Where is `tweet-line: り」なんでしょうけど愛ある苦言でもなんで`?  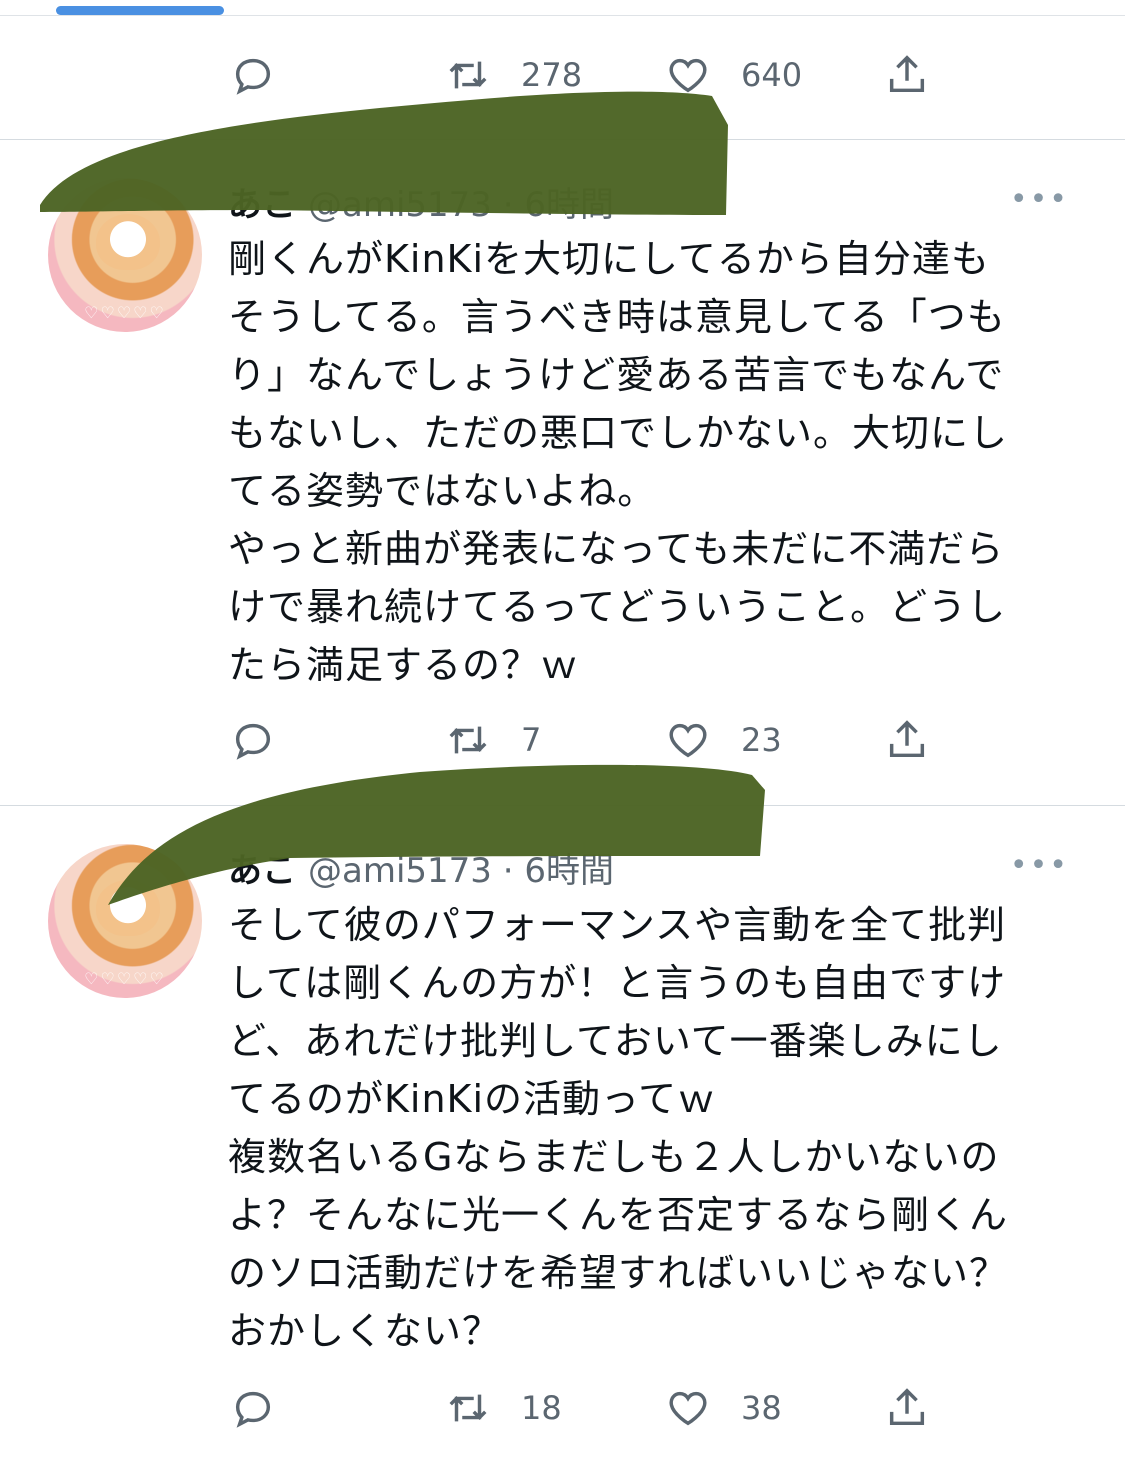 tweet-line: り」なんでしょうけど愛ある苦言でもなんで is located at coordinates (616, 375).